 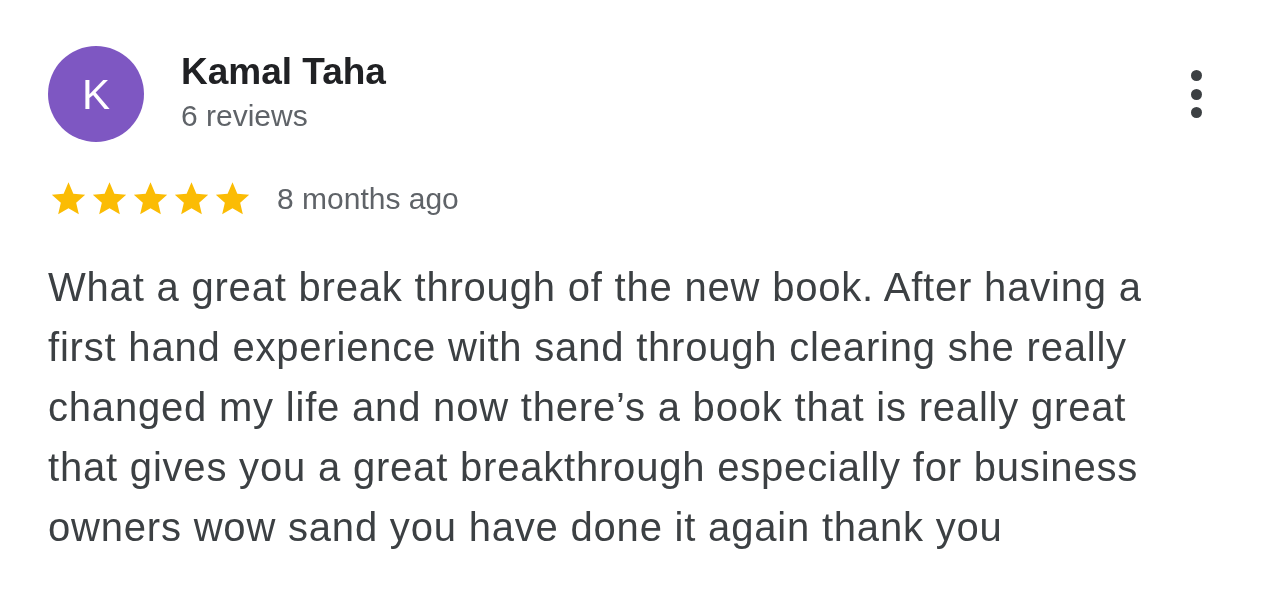 I want to click on more-options-icon, so click(x=1196, y=94).